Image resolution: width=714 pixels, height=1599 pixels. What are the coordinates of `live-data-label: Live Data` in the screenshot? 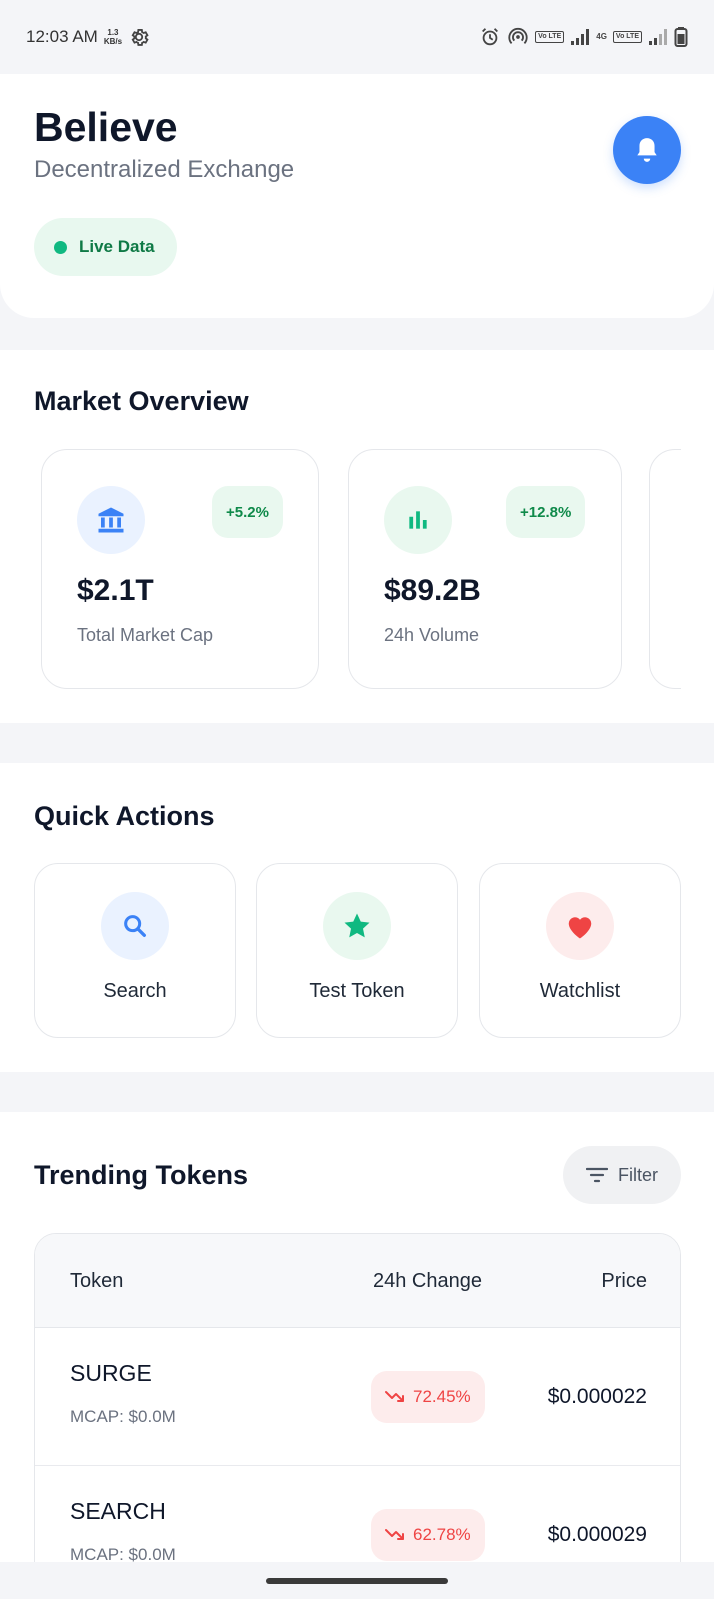 It's located at (117, 246).